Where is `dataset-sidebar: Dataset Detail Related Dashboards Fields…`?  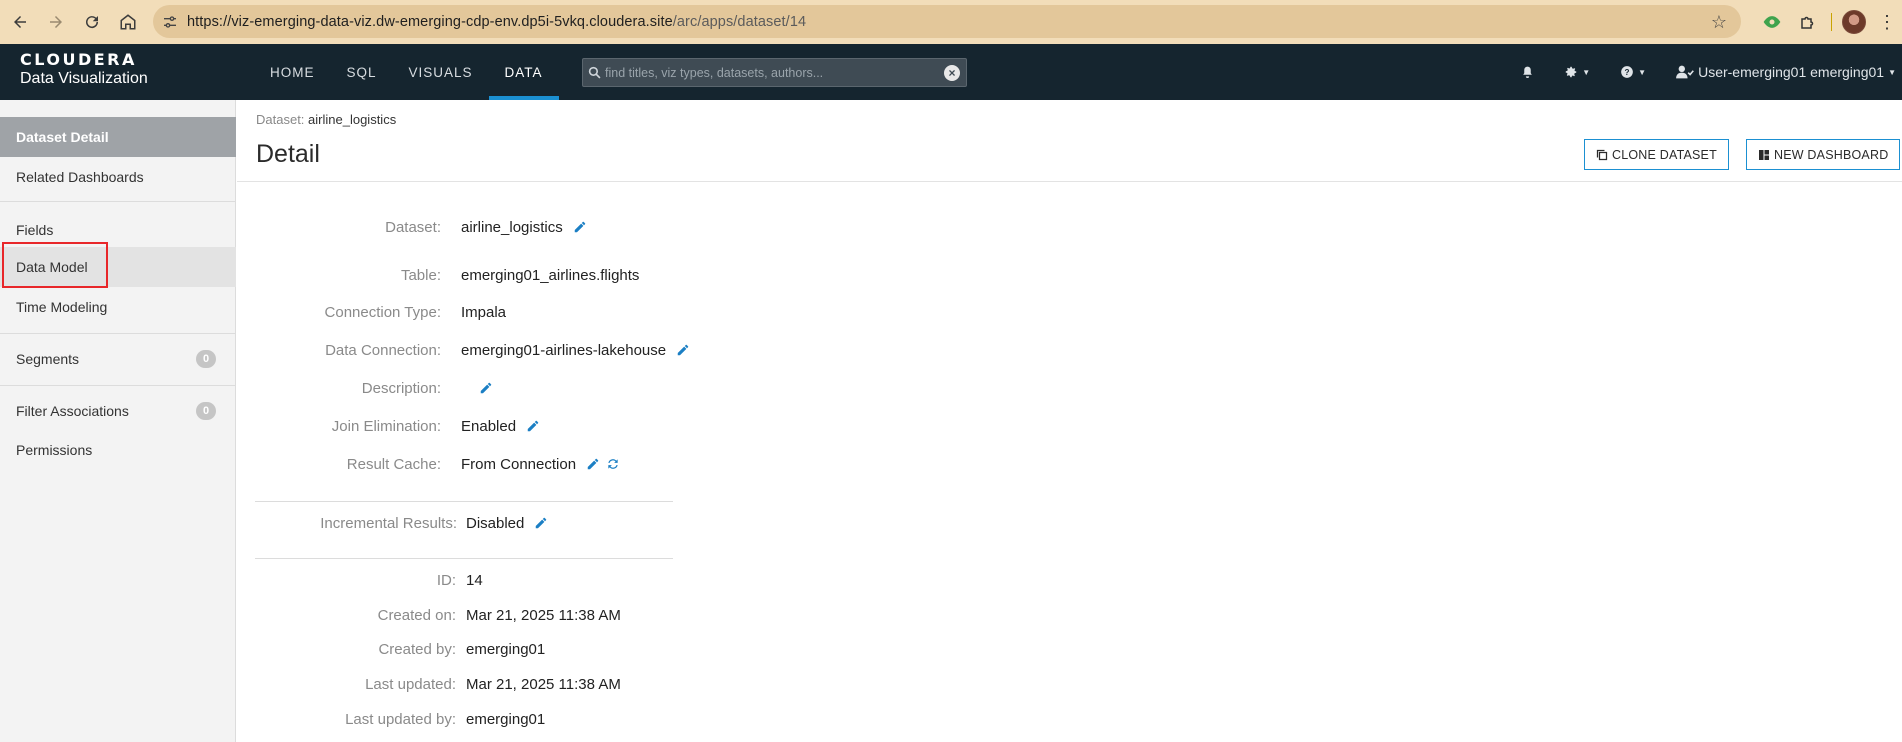 dataset-sidebar: Dataset Detail Related Dashboards Fields… is located at coordinates (118, 421).